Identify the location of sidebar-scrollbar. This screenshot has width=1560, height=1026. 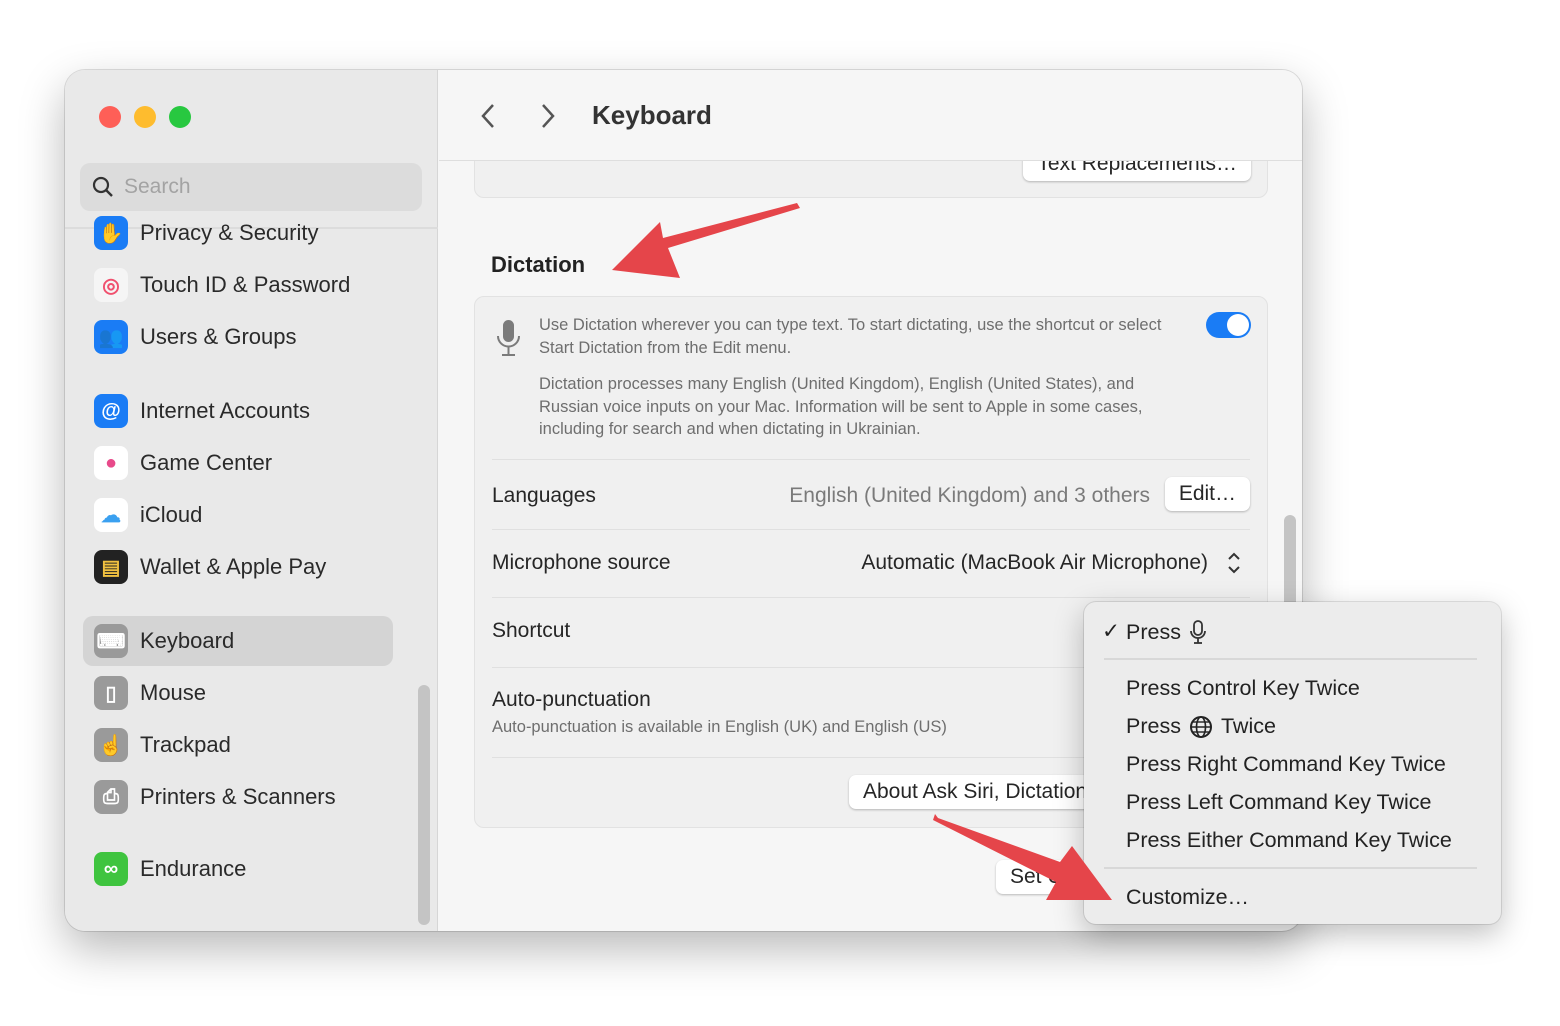
(424, 805).